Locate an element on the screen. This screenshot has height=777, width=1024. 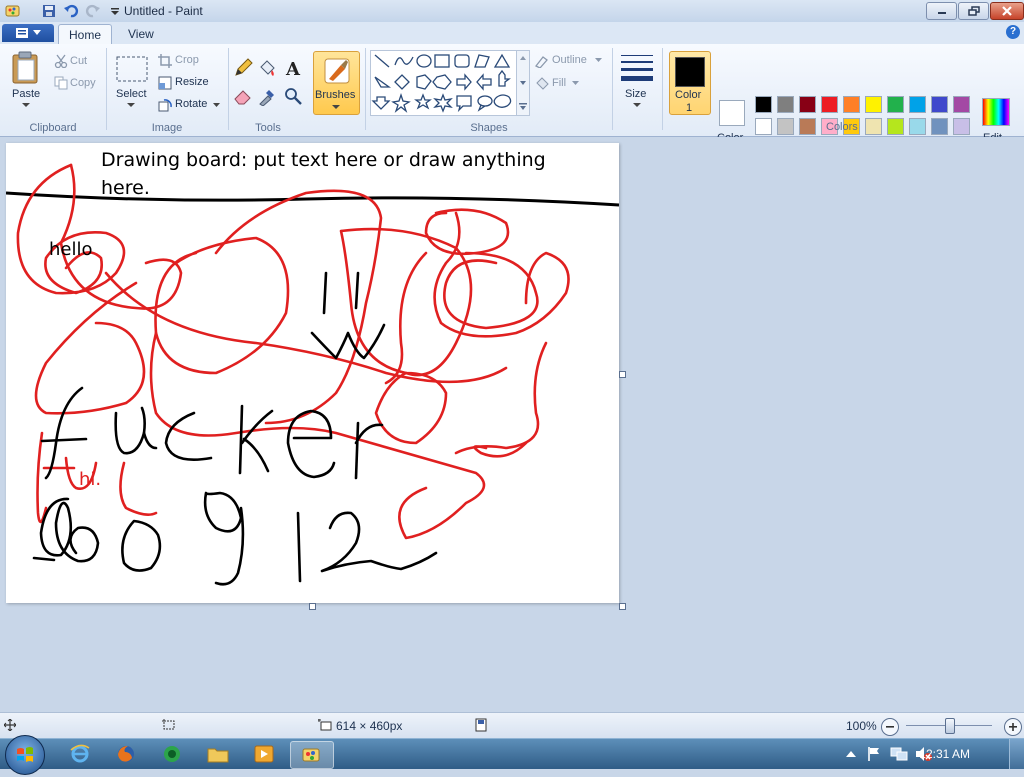
ribbon-tab-row: Home View ? is located at coordinates (512, 33).